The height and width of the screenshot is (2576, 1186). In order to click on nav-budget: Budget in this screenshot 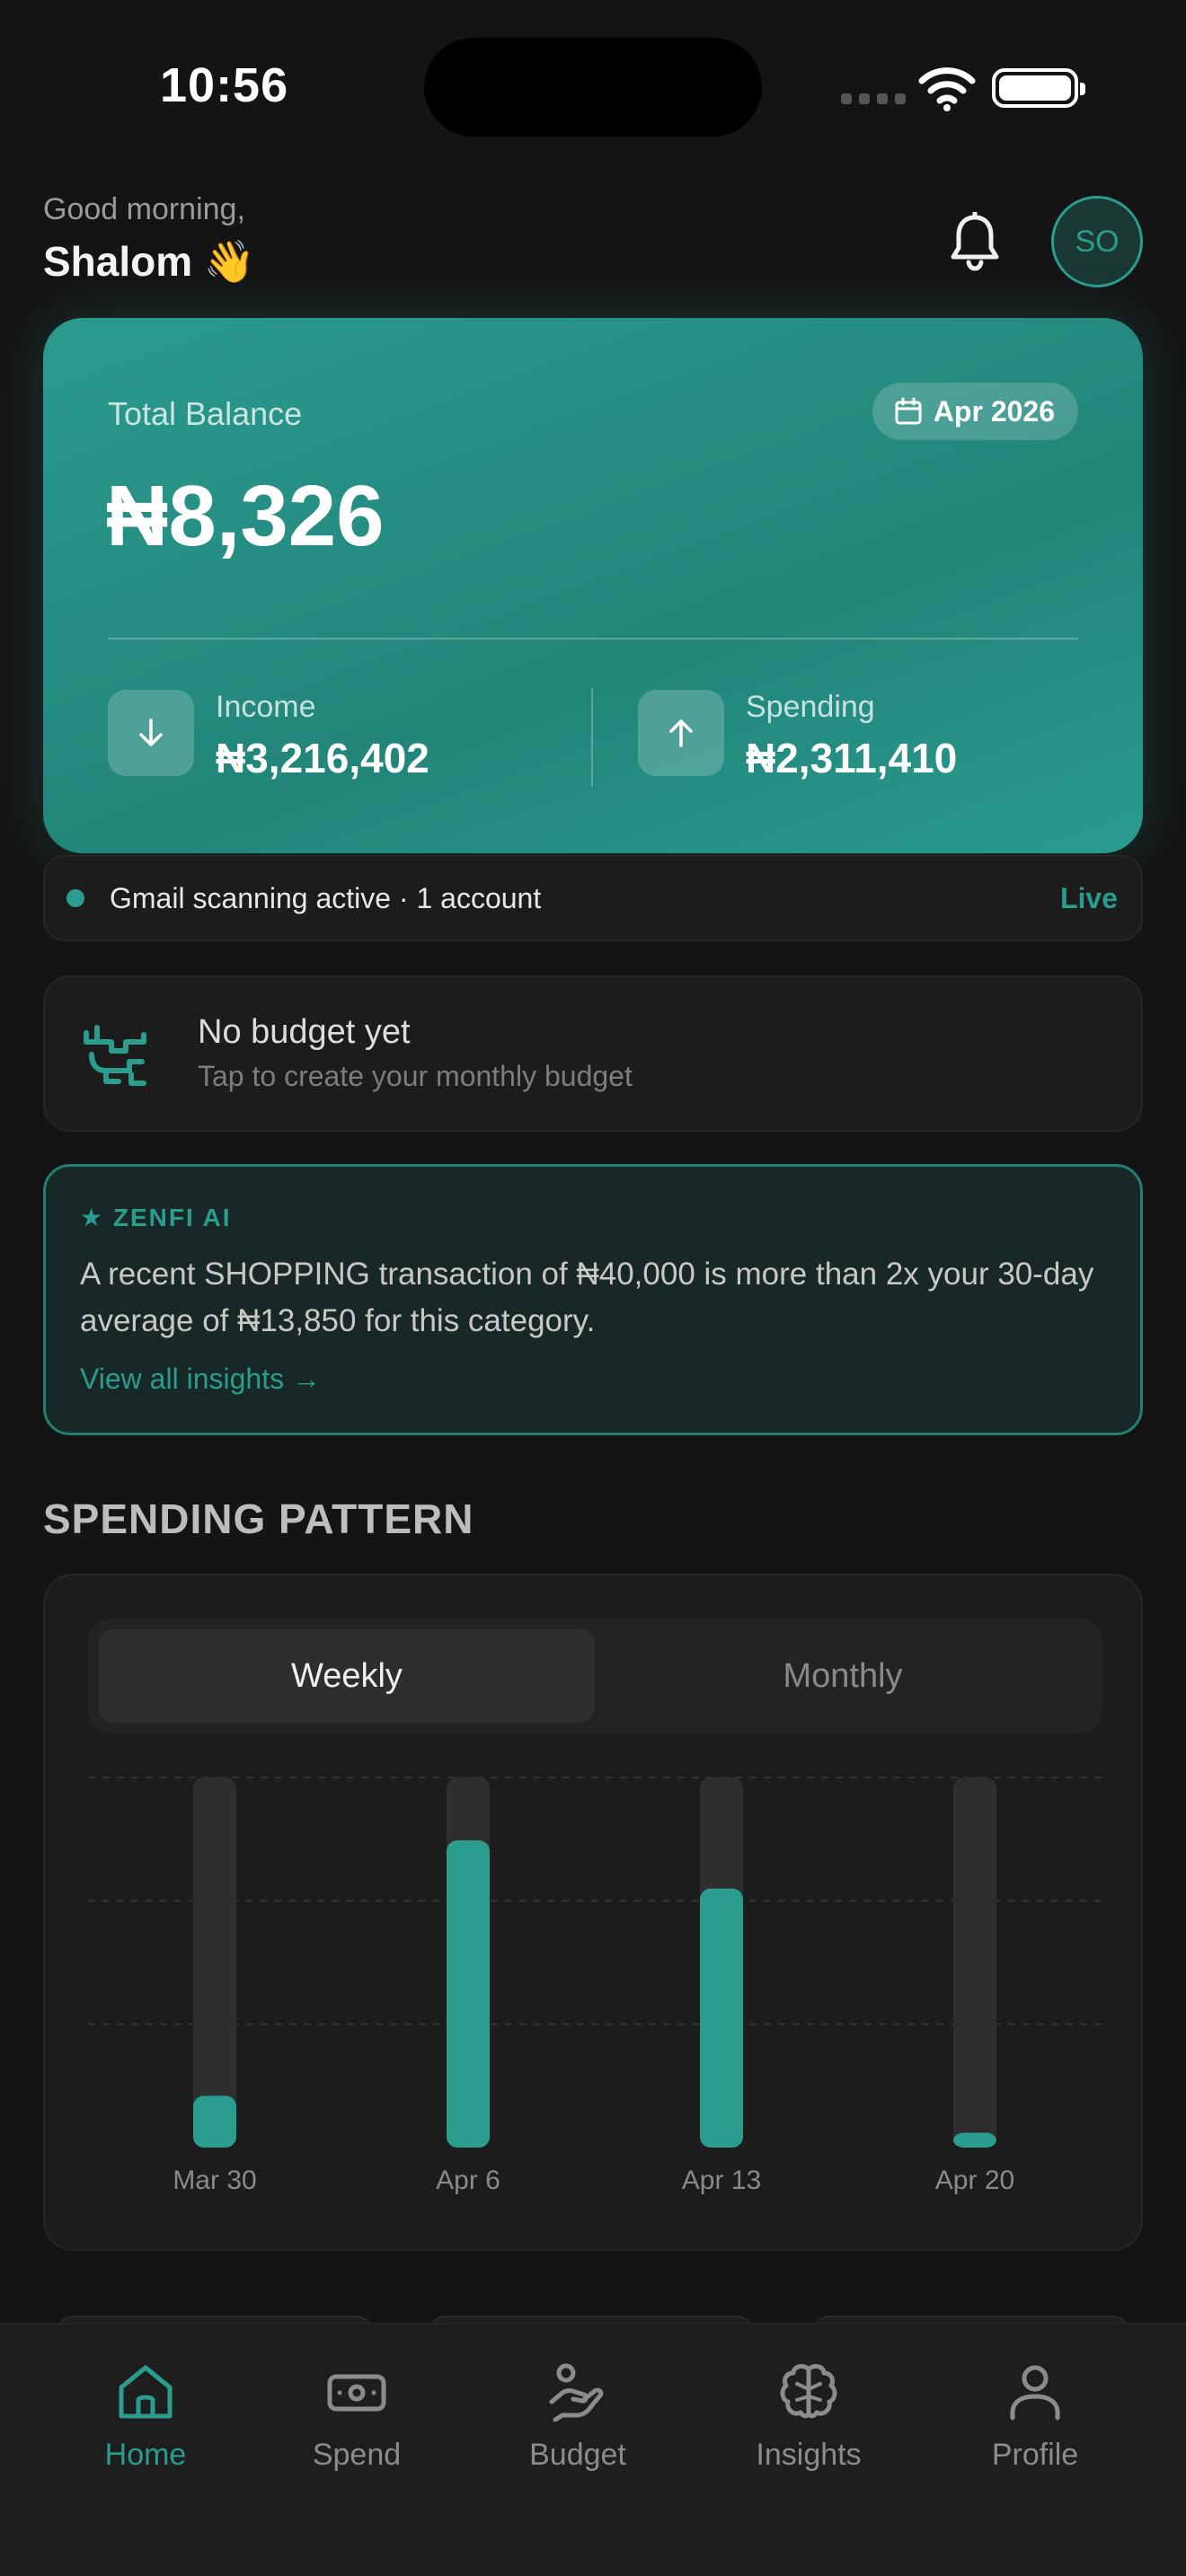, I will do `click(578, 2416)`.